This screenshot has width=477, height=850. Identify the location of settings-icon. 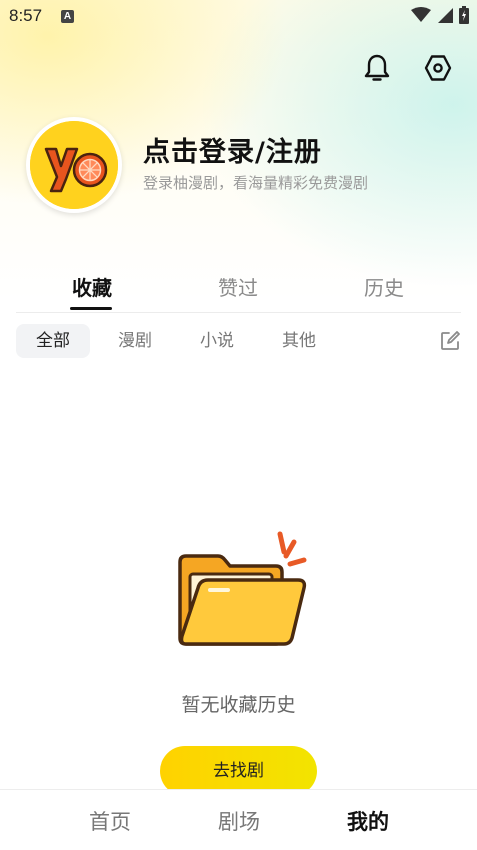
(438, 68).